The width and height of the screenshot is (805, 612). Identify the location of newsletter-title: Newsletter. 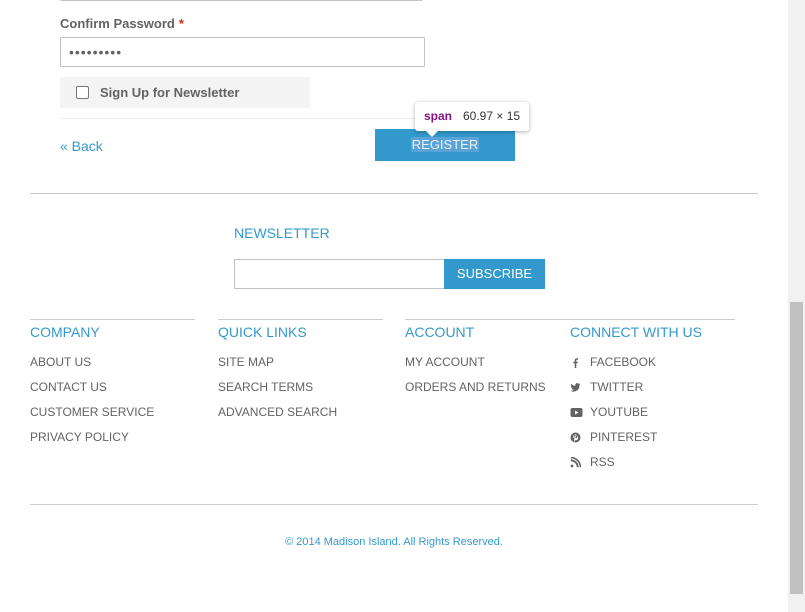
(282, 233).